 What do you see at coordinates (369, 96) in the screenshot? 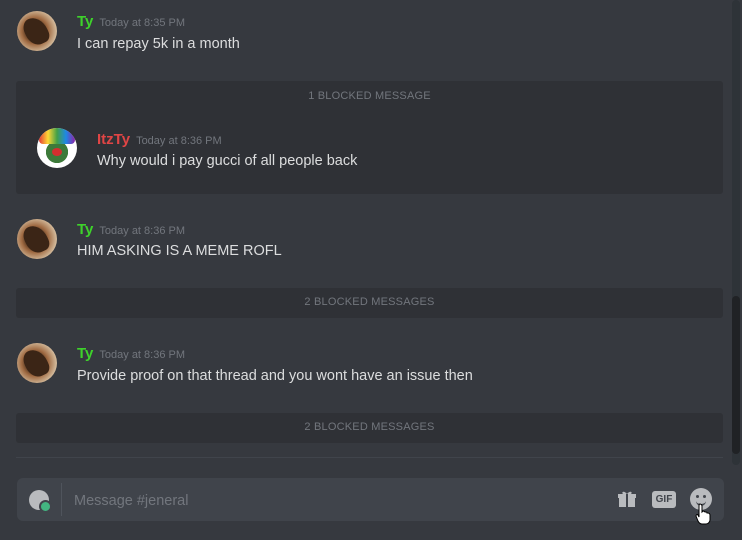
I see `blocked-messages-label: 1 BLOCKED MESSAGE` at bounding box center [369, 96].